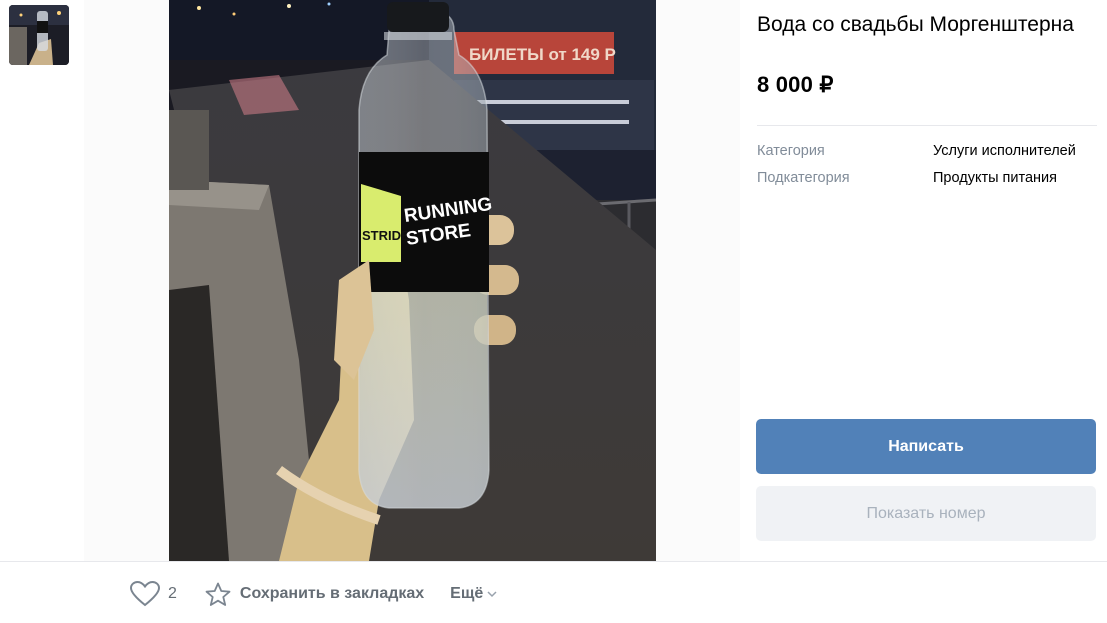  I want to click on action-bar: 2 Сохранить в закладках Ещё, so click(313, 594).